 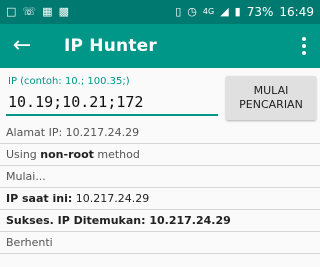 What do you see at coordinates (29, 11) in the screenshot?
I see `whatsapp-icon: ☏` at bounding box center [29, 11].